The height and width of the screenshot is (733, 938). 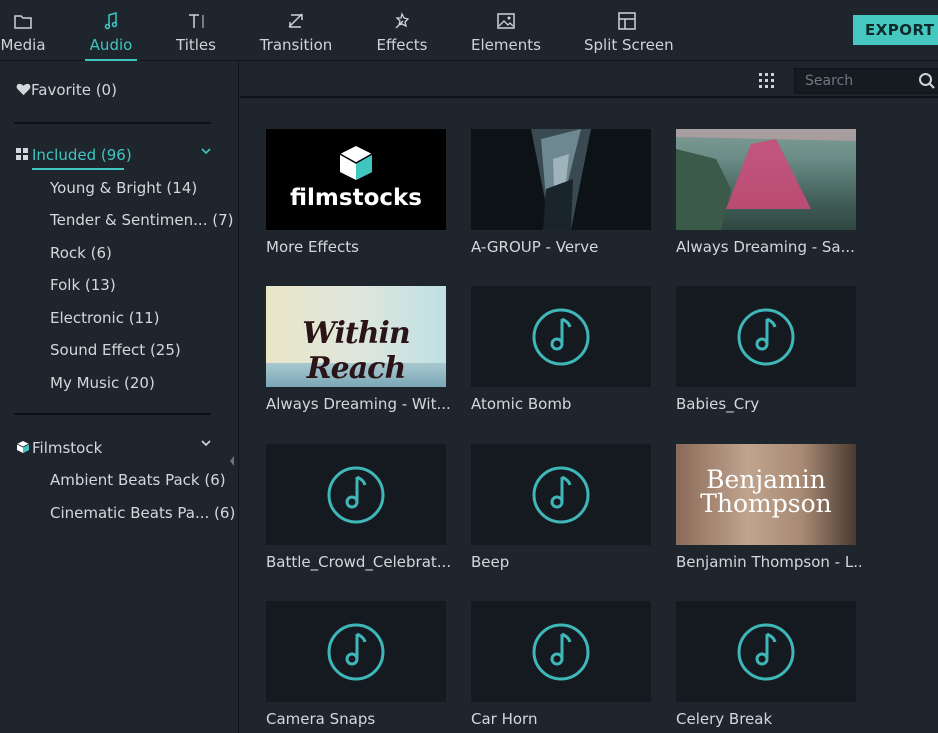 I want to click on search-input: Search, so click(x=866, y=81).